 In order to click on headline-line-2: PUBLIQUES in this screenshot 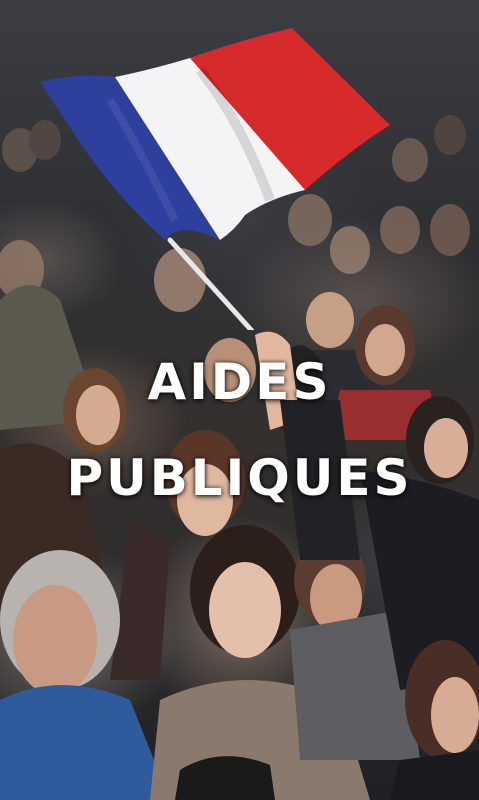, I will do `click(239, 478)`.